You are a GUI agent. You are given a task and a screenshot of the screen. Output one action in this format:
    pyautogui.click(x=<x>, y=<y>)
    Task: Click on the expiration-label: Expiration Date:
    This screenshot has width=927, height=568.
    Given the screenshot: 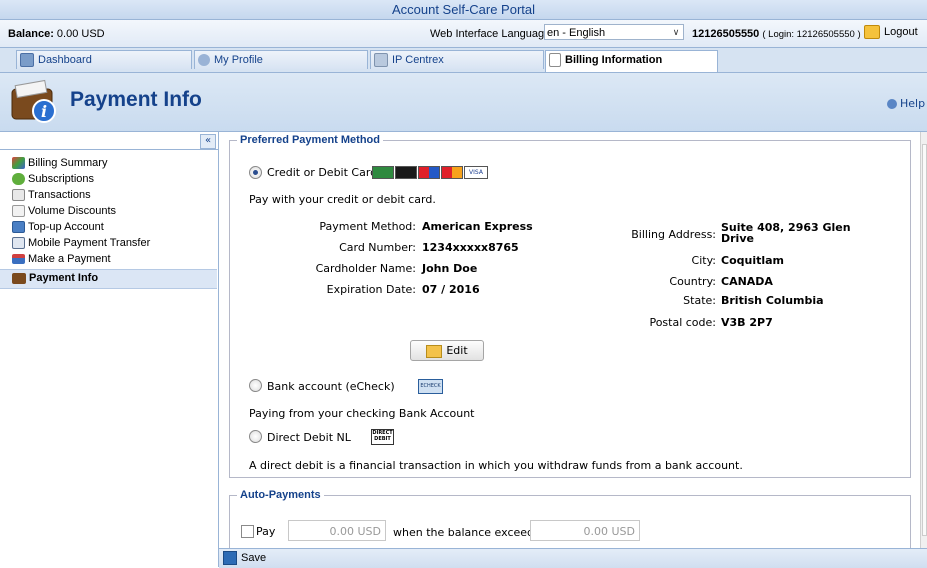 What is the action you would take?
    pyautogui.click(x=371, y=289)
    